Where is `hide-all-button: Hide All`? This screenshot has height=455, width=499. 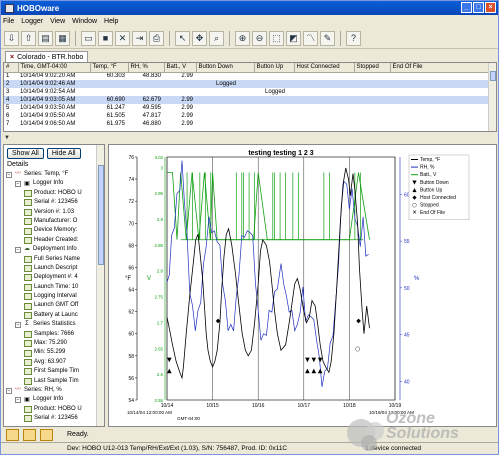 hide-all-button: Hide All is located at coordinates (63, 153).